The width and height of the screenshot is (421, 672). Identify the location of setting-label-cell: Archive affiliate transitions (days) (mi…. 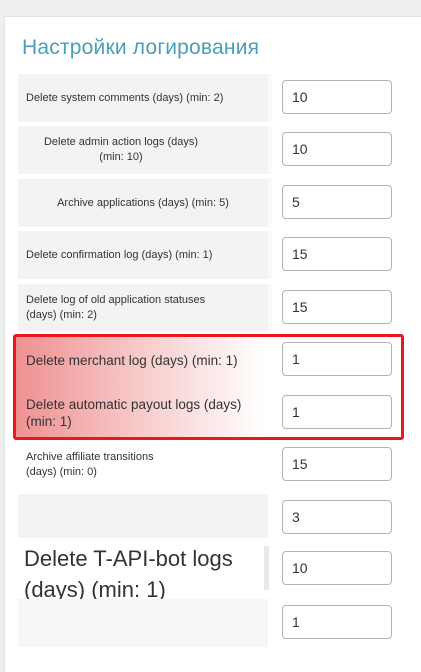
(143, 465).